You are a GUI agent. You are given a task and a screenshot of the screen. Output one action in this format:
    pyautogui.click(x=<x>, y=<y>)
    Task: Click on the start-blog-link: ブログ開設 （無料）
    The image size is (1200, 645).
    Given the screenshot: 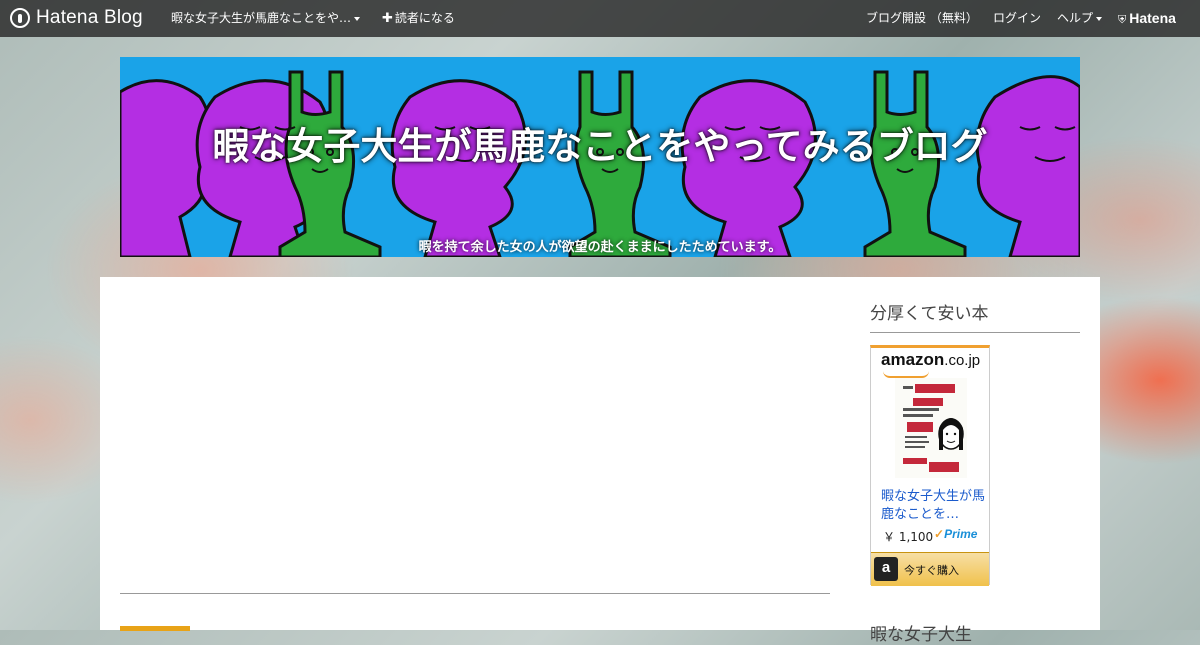 What is the action you would take?
    pyautogui.click(x=922, y=18)
    